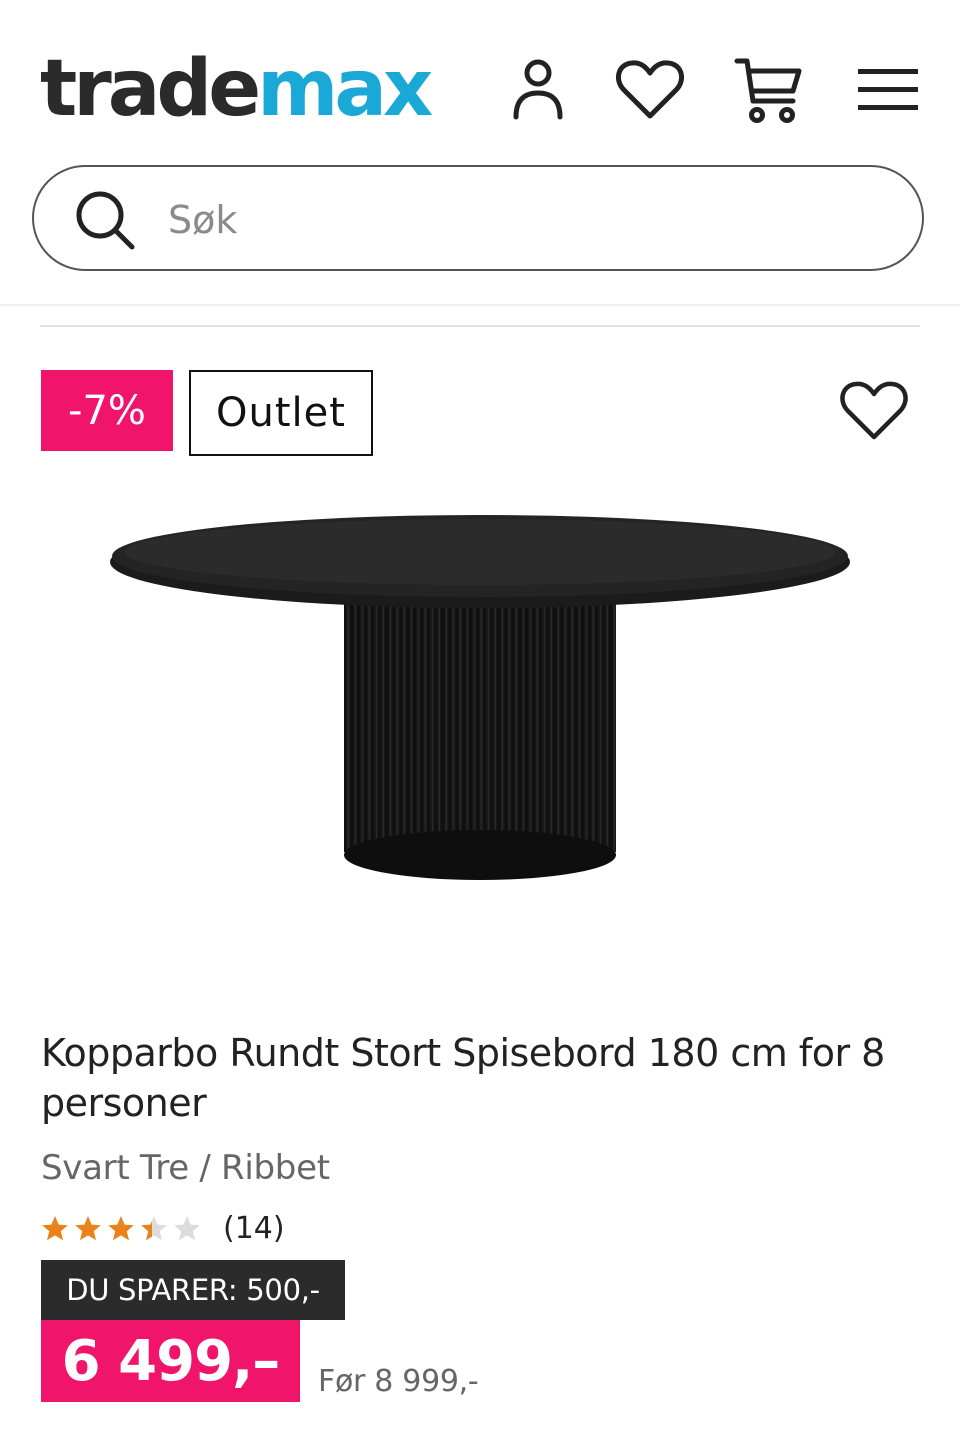 Image resolution: width=960 pixels, height=1441 pixels. I want to click on review-count: (14), so click(254, 1228).